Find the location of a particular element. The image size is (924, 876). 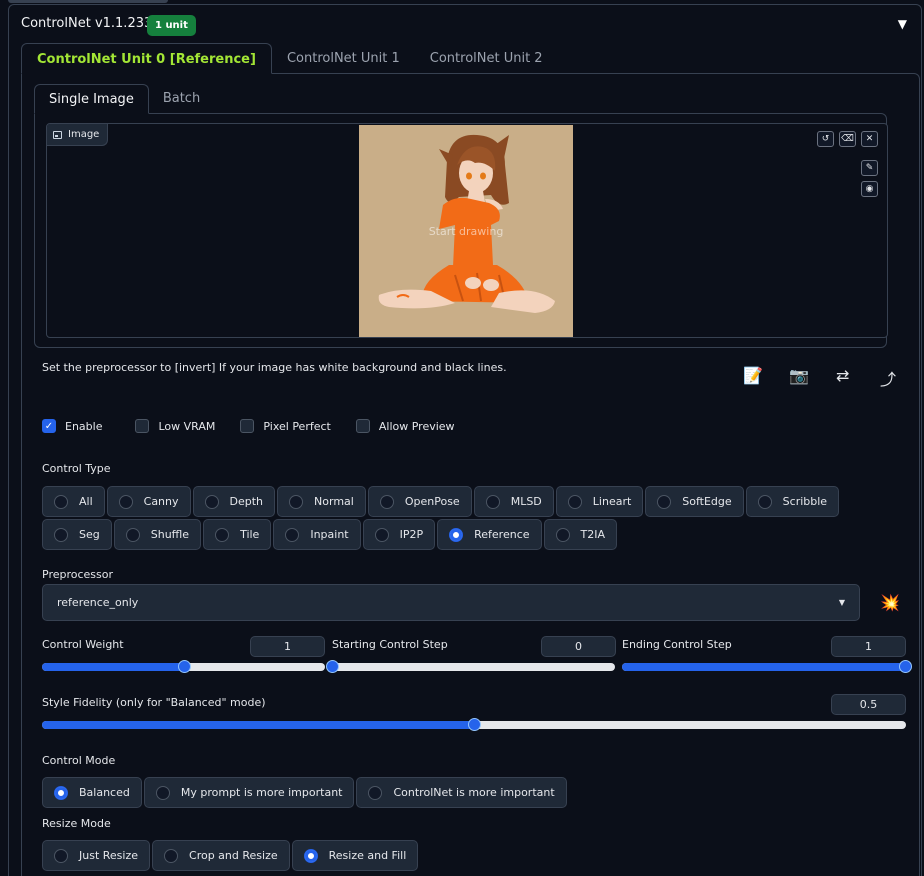

ending-step-slider is located at coordinates (767, 666).